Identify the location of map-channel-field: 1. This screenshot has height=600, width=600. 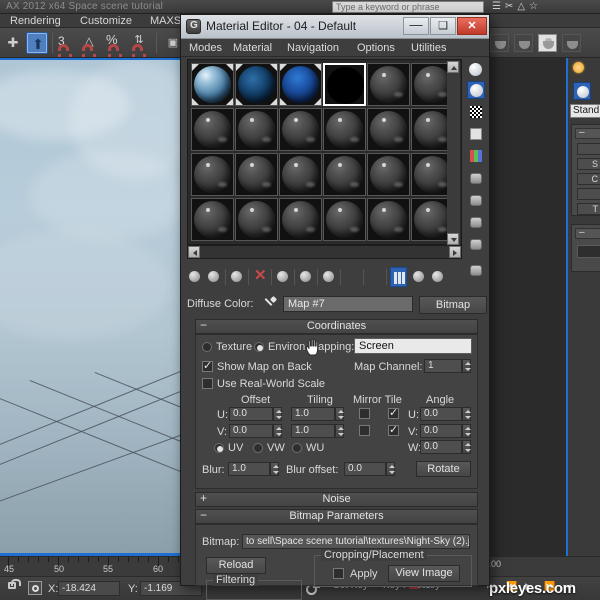
(443, 366).